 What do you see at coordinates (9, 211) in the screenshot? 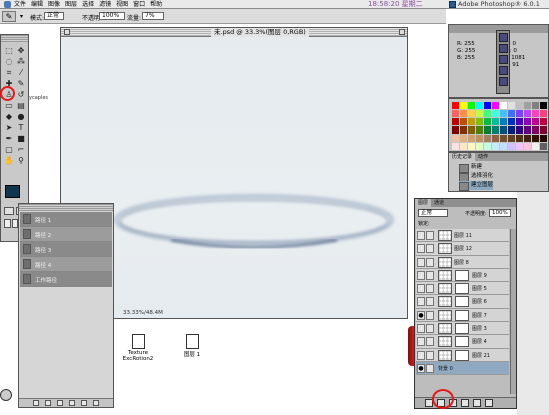
I see `standard-mode-button` at bounding box center [9, 211].